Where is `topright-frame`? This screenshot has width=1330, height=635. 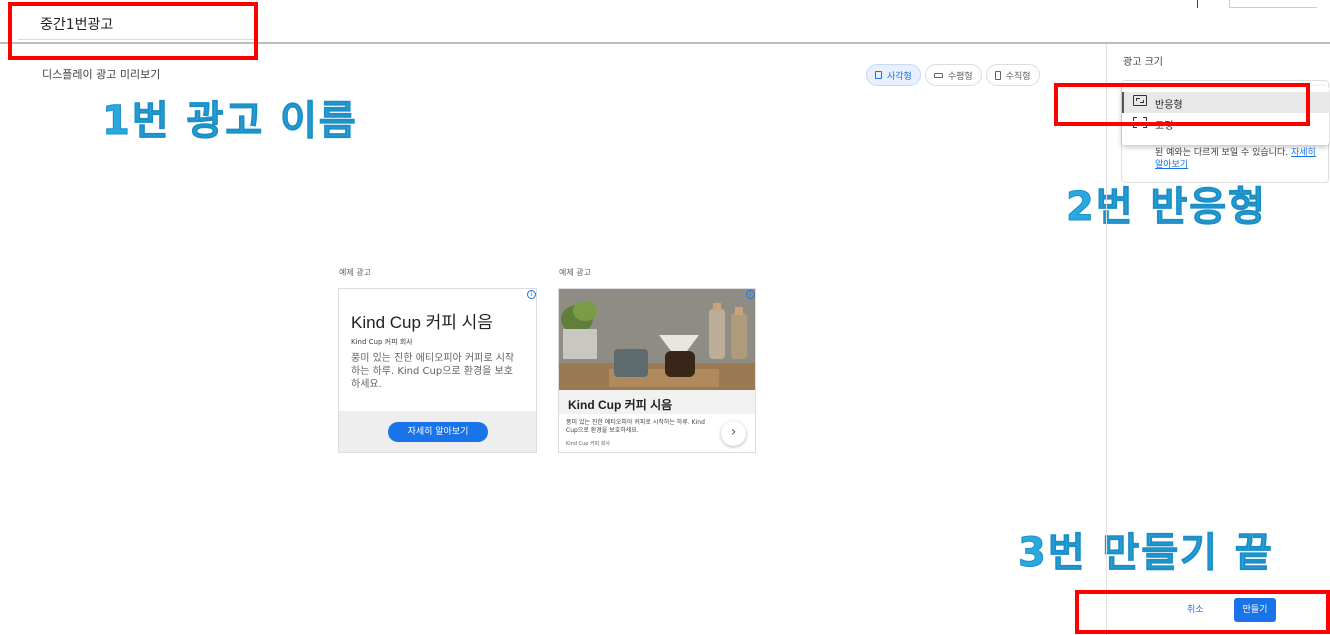 topright-frame is located at coordinates (1273, 4).